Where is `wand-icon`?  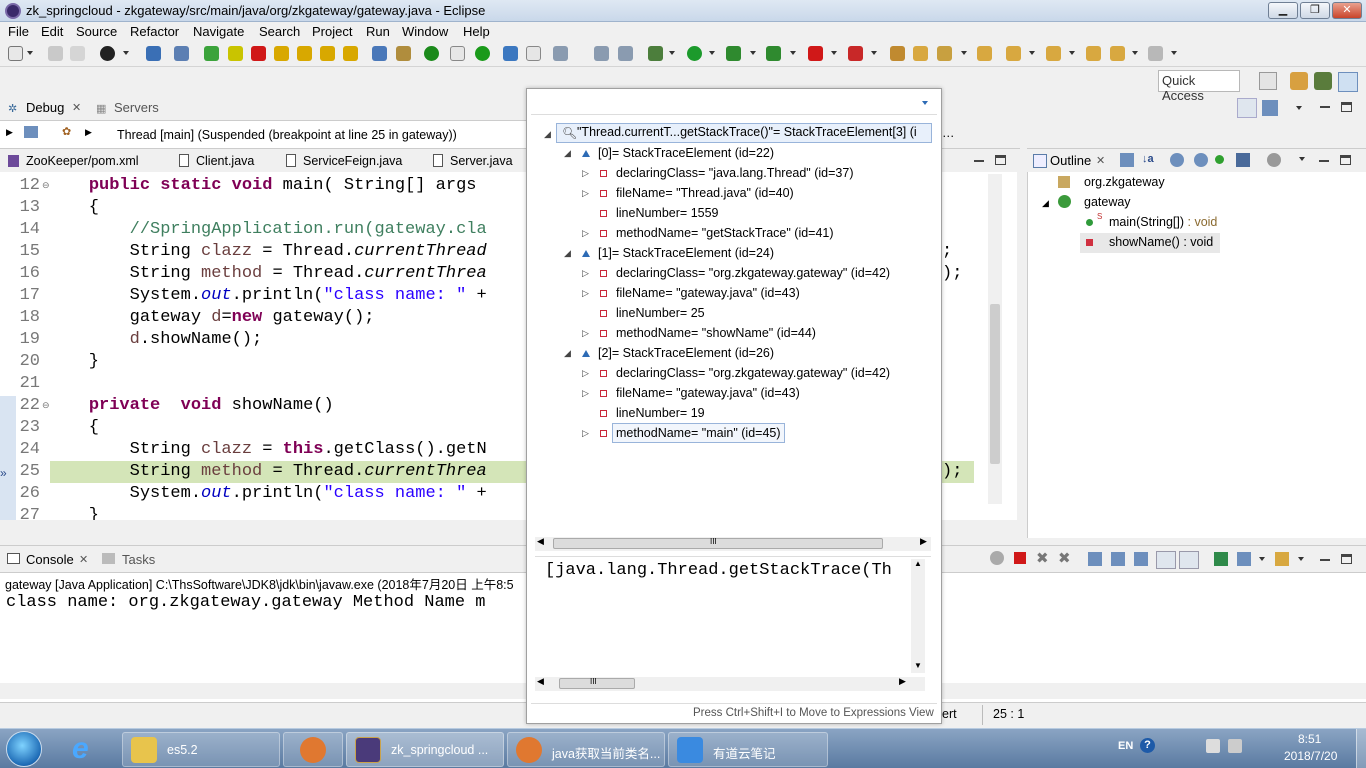 wand-icon is located at coordinates (944, 53).